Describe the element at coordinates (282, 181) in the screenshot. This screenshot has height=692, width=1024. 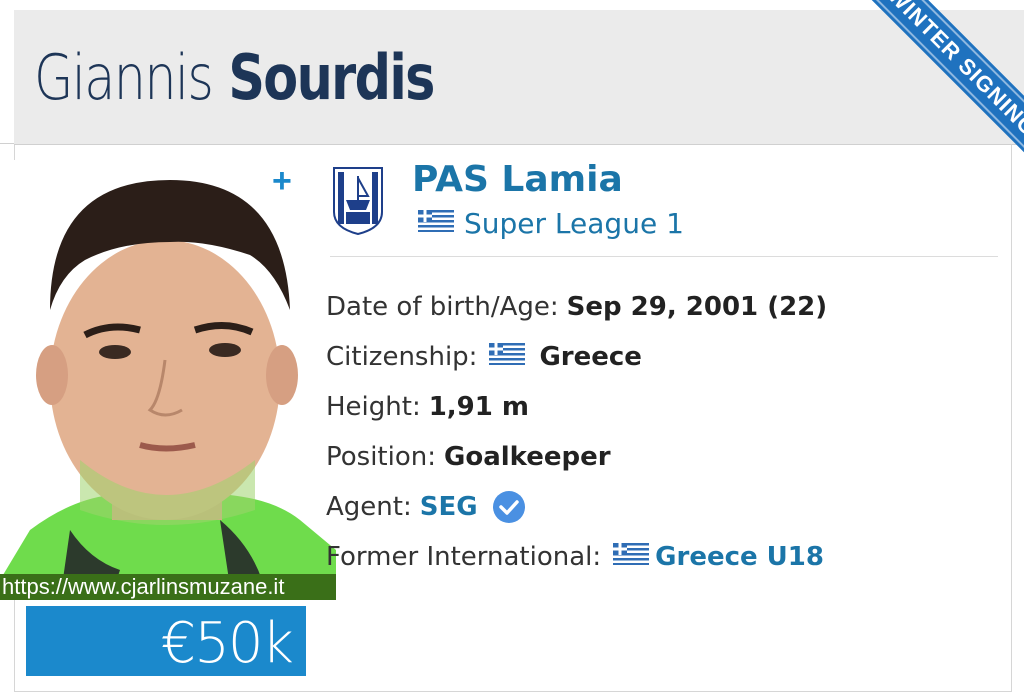
I see `plus-icon: +` at that location.